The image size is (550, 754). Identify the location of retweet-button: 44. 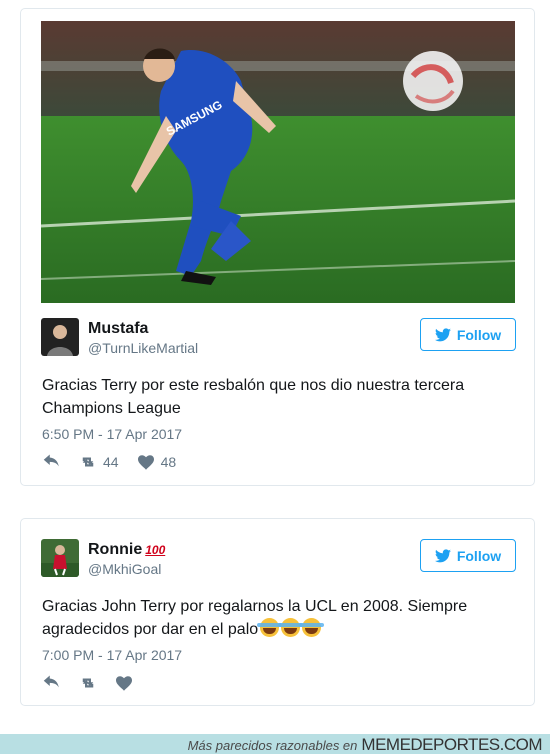
(99, 462).